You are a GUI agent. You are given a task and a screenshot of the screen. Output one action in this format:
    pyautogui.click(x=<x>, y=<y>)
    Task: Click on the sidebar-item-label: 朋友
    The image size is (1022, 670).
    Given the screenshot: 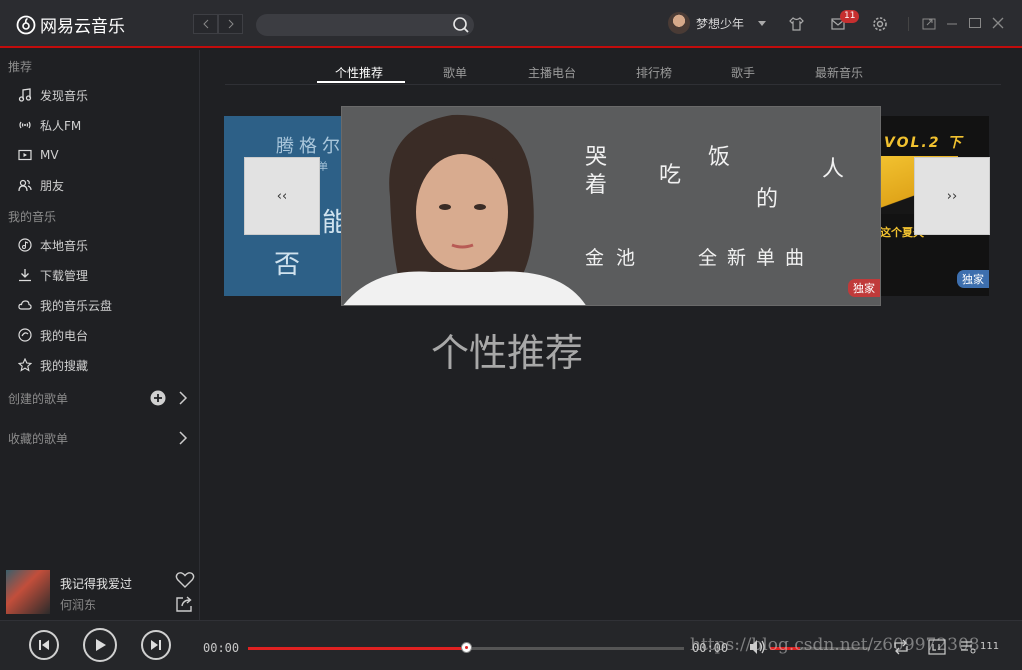 What is the action you would take?
    pyautogui.click(x=52, y=185)
    